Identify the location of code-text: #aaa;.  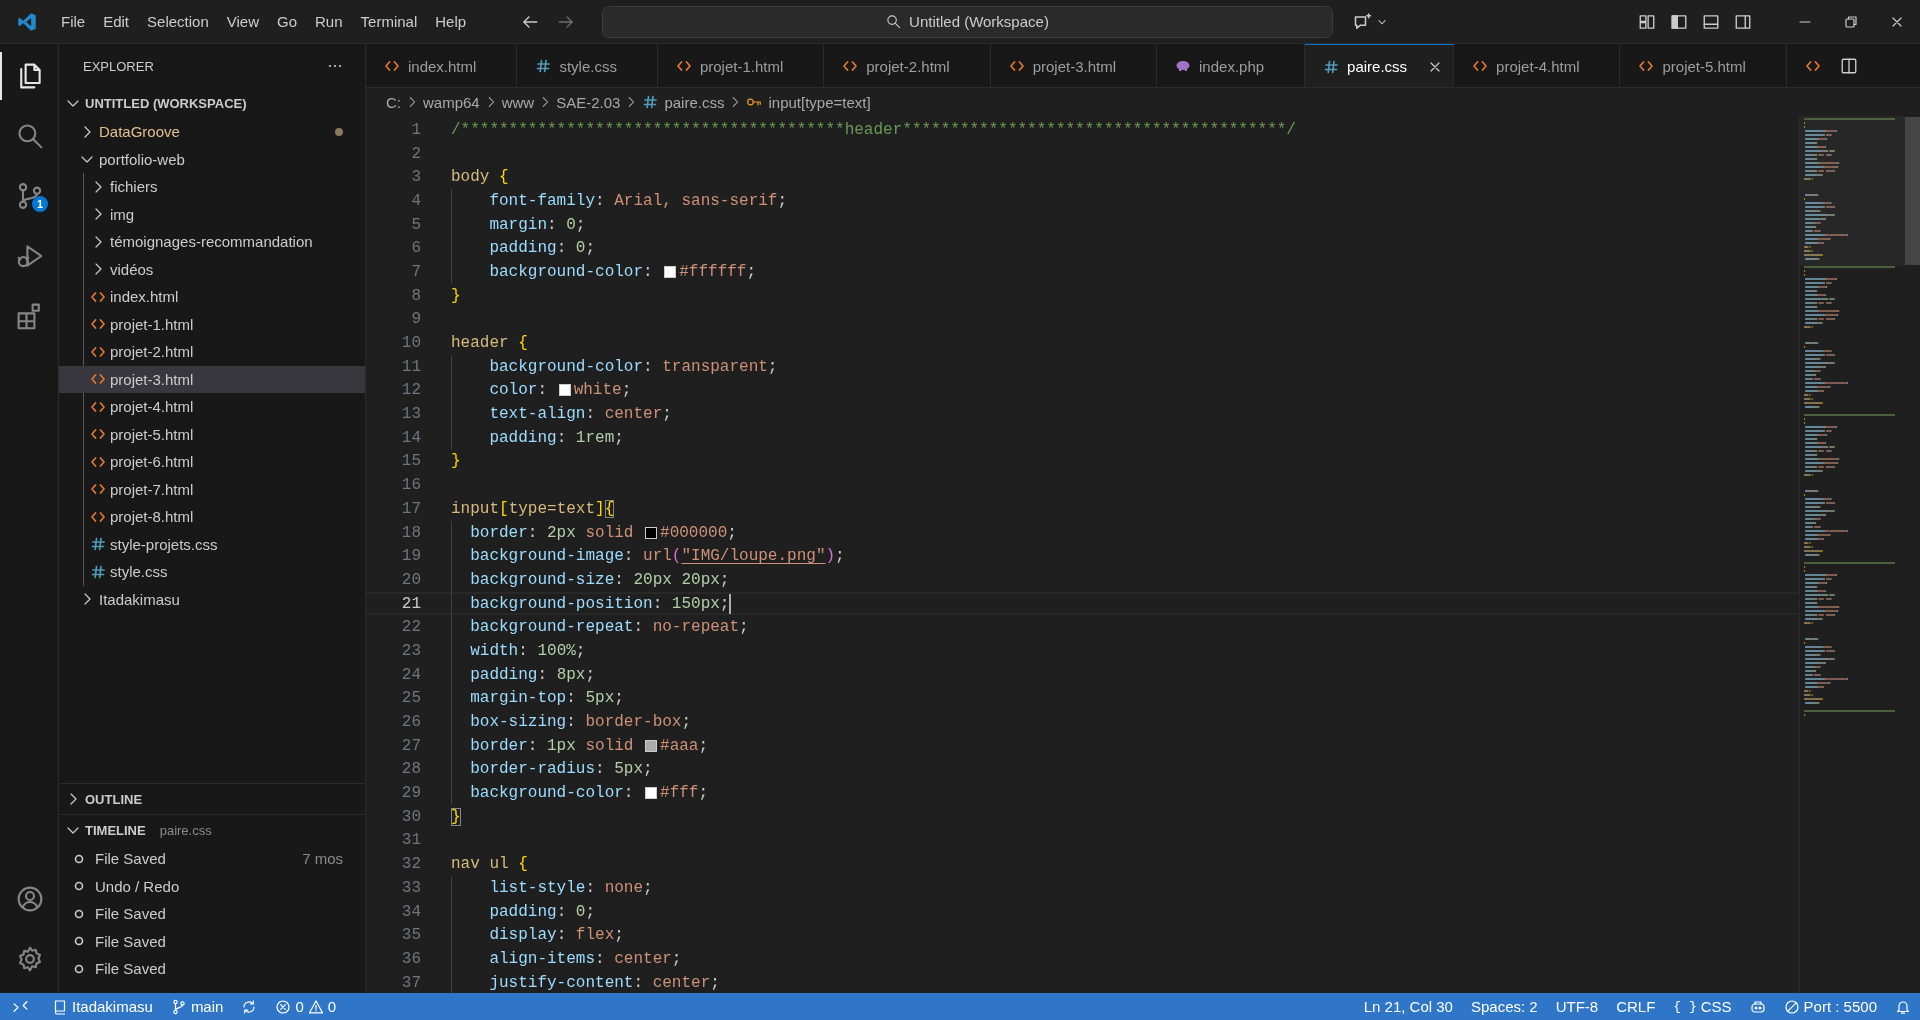
(684, 745).